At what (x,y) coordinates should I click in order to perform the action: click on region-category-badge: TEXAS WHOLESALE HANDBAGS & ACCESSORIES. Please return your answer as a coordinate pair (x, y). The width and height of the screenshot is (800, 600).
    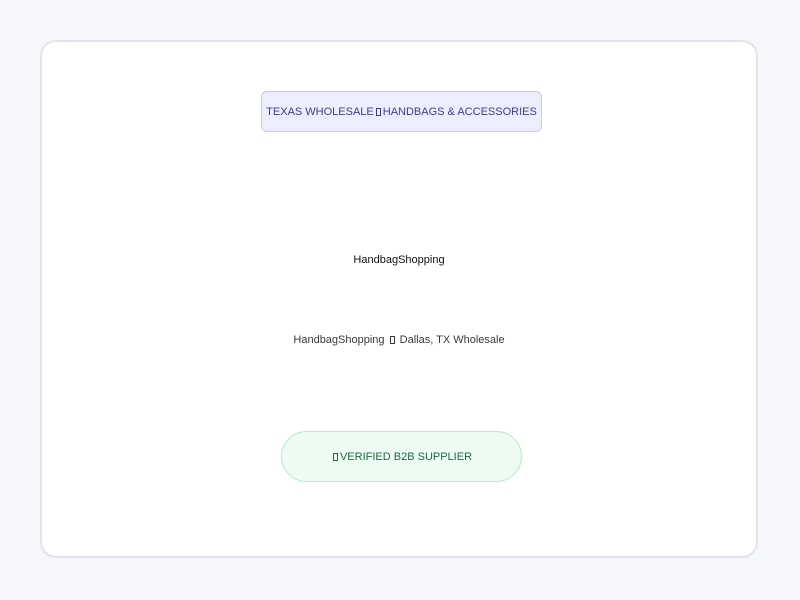
    Looking at the image, I should click on (401, 111).